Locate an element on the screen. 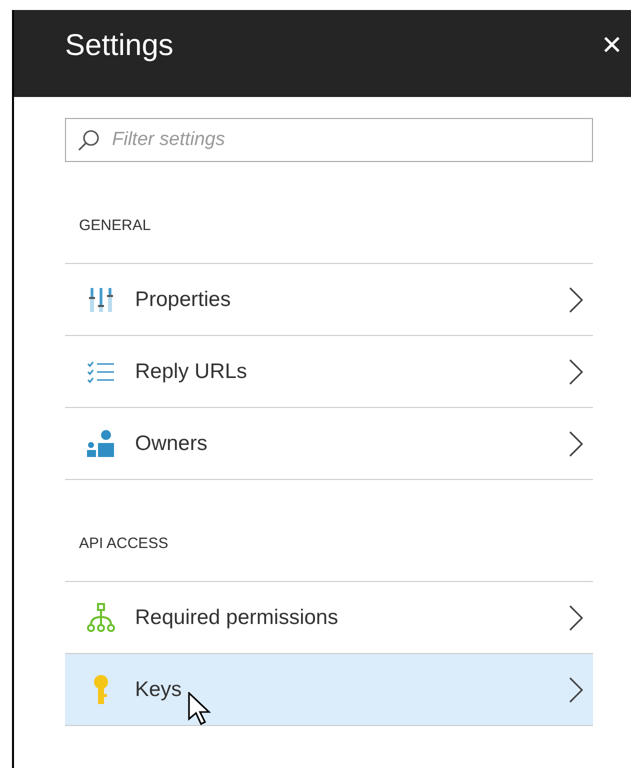 The height and width of the screenshot is (768, 631). search-icon is located at coordinates (89, 140).